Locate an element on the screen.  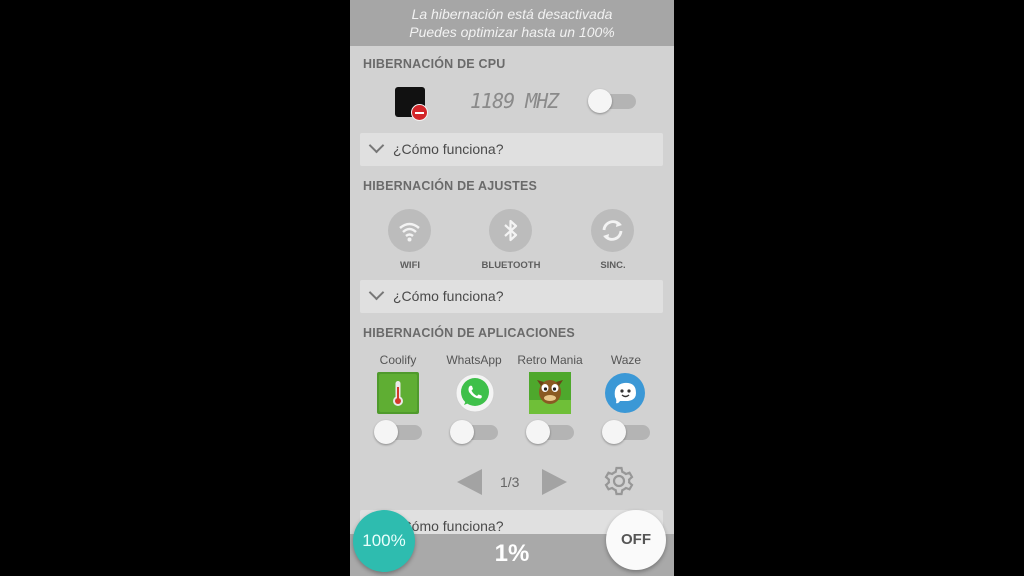
banner-line-1: La hibernación está desactivada is located at coordinates (512, 14).